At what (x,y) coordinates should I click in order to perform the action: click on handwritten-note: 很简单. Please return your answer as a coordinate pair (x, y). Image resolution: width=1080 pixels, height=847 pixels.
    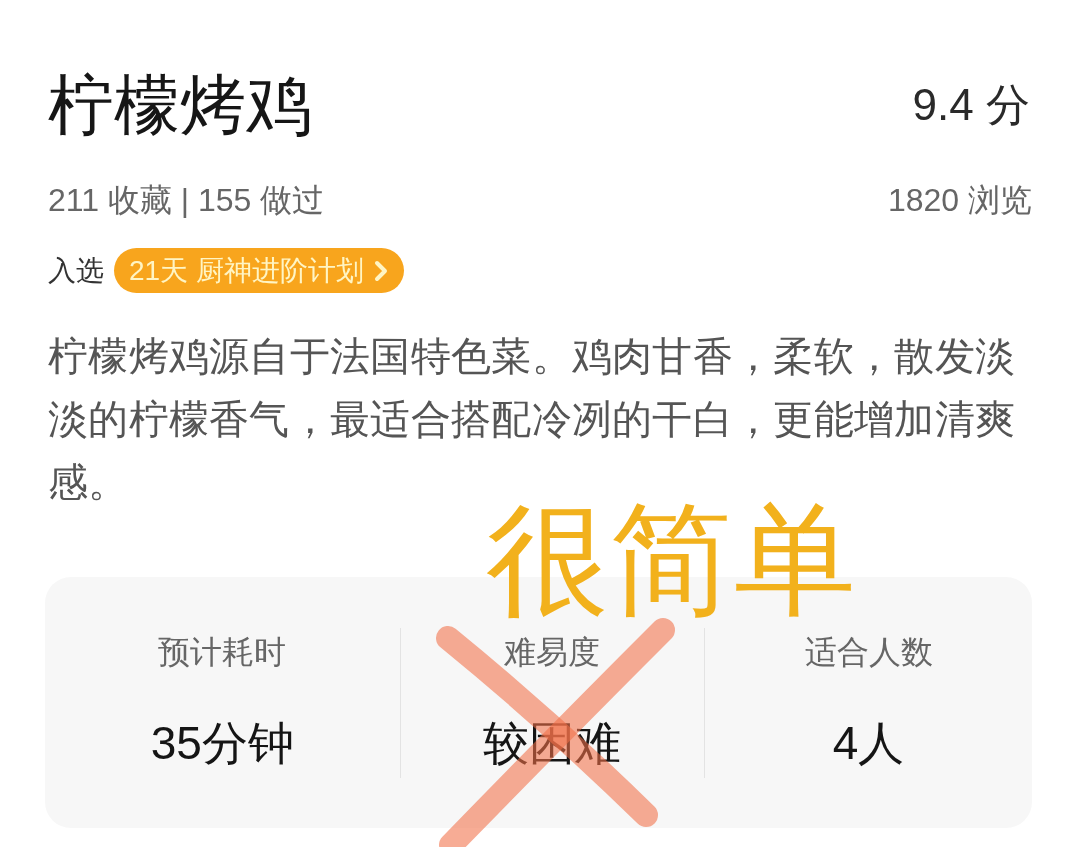
    Looking at the image, I should click on (672, 560).